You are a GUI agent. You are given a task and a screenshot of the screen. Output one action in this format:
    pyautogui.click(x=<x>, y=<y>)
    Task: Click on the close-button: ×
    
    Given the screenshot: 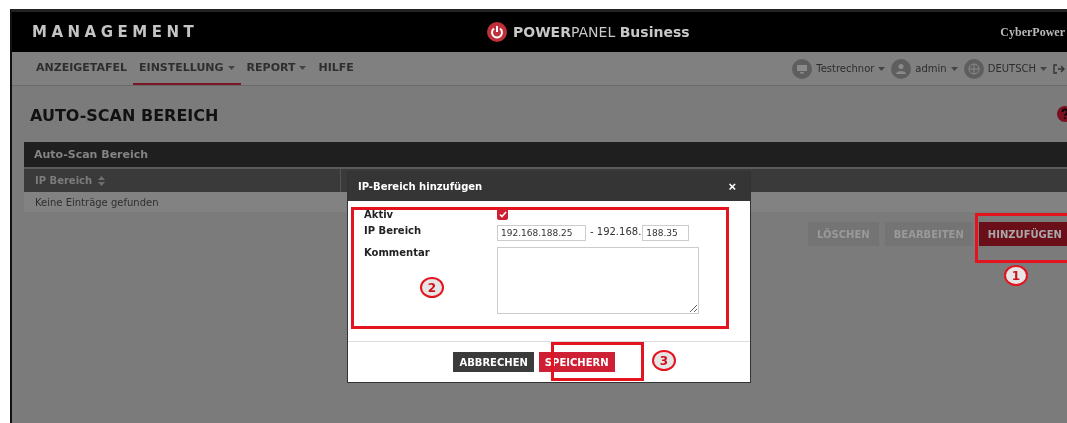 What is the action you would take?
    pyautogui.click(x=732, y=186)
    